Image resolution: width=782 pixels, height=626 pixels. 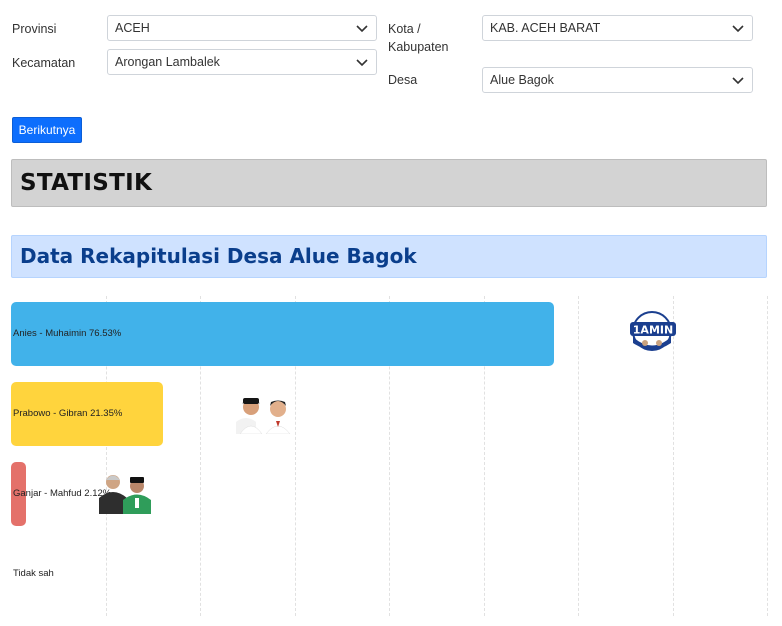 What do you see at coordinates (67, 333) in the screenshot?
I see `bar-label: Anies - Muhaimin 76.53%` at bounding box center [67, 333].